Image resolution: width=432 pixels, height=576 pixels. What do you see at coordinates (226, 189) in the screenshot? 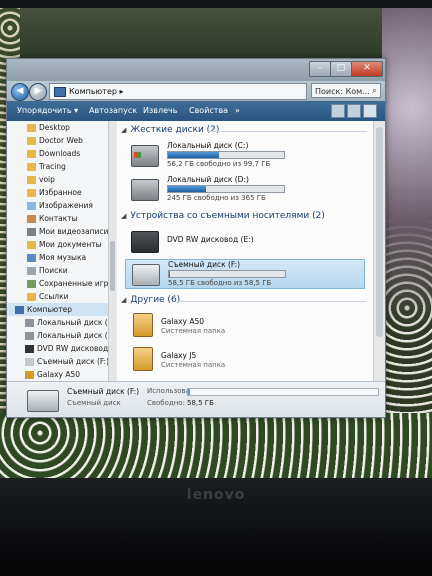
I see `drive-d-usage-bar` at bounding box center [226, 189].